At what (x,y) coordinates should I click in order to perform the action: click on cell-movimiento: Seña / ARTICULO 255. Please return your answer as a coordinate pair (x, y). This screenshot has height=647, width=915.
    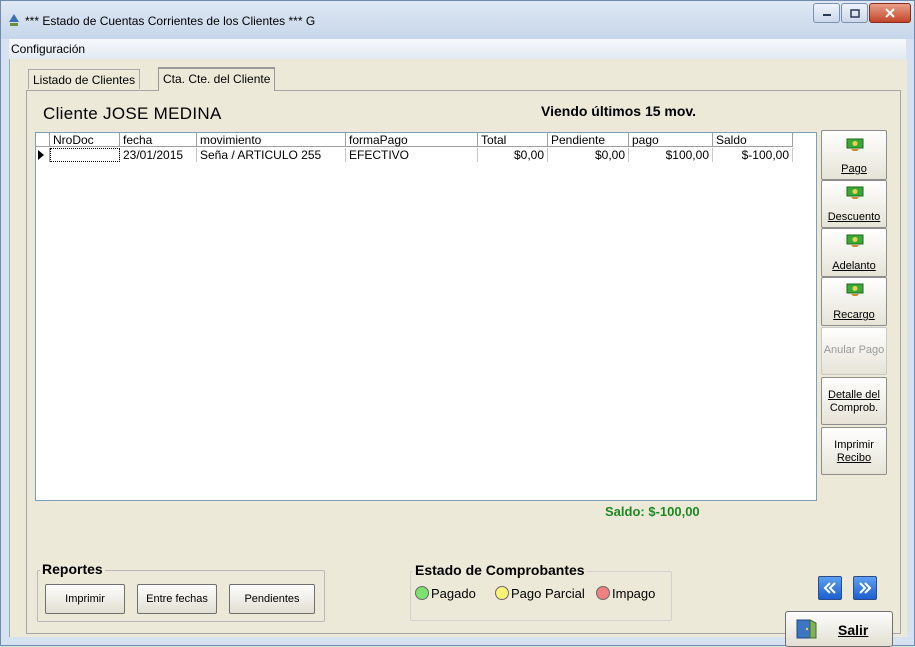
    Looking at the image, I should click on (271, 155).